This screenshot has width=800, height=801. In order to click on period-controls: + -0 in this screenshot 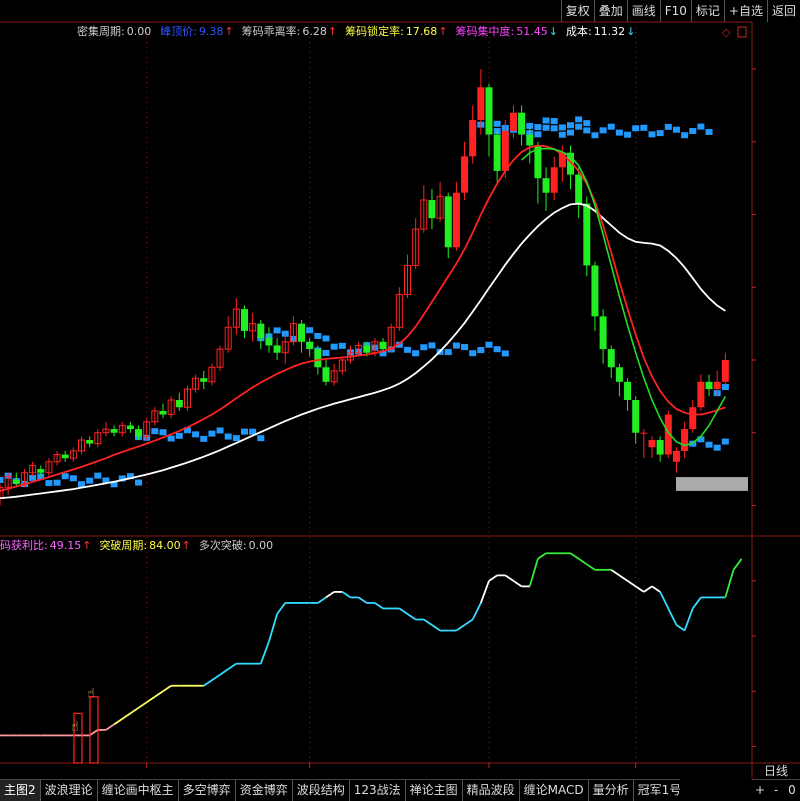, I will do `click(776, 790)`.